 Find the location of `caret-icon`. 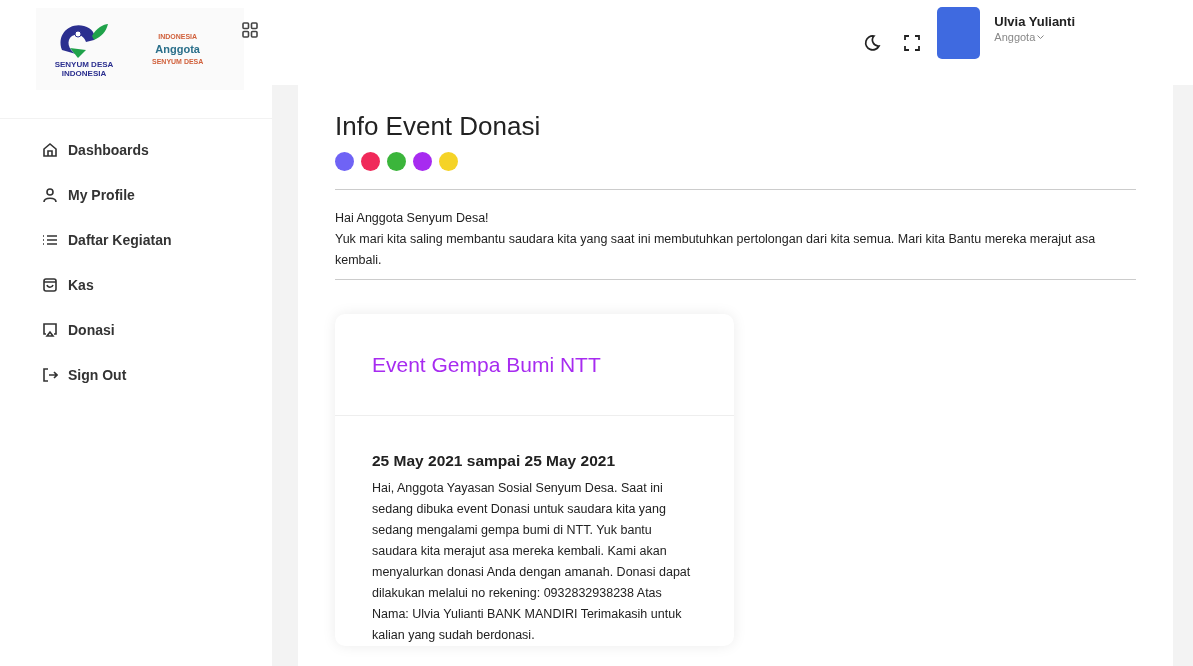

caret-icon is located at coordinates (1041, 37).